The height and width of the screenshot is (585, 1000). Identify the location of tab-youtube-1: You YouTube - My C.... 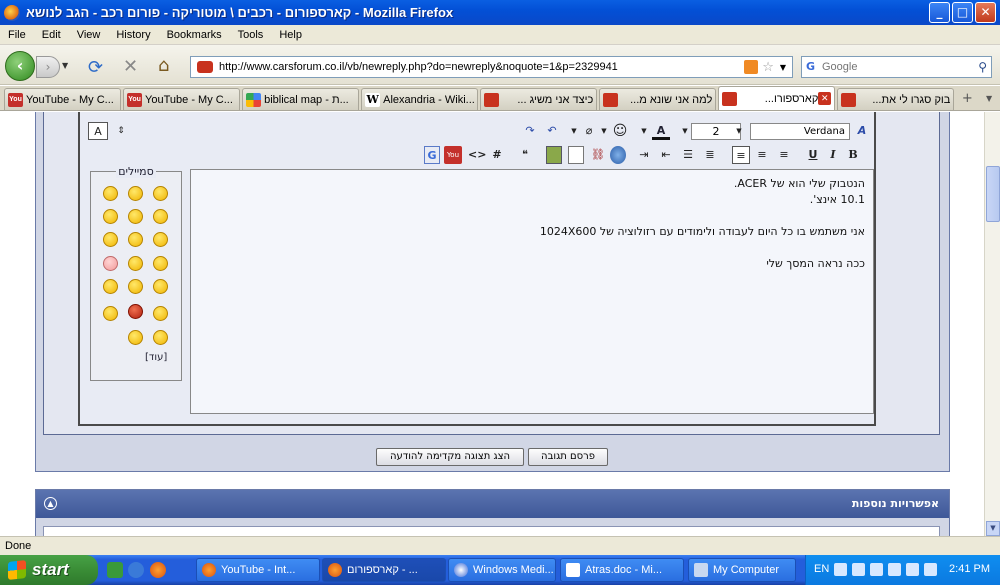
(63, 99).